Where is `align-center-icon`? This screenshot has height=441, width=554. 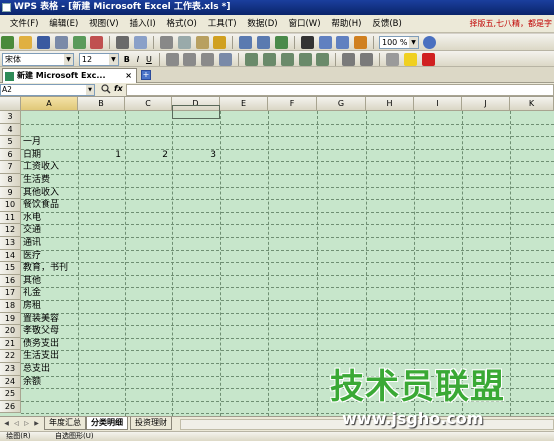
align-center-icon is located at coordinates (190, 59).